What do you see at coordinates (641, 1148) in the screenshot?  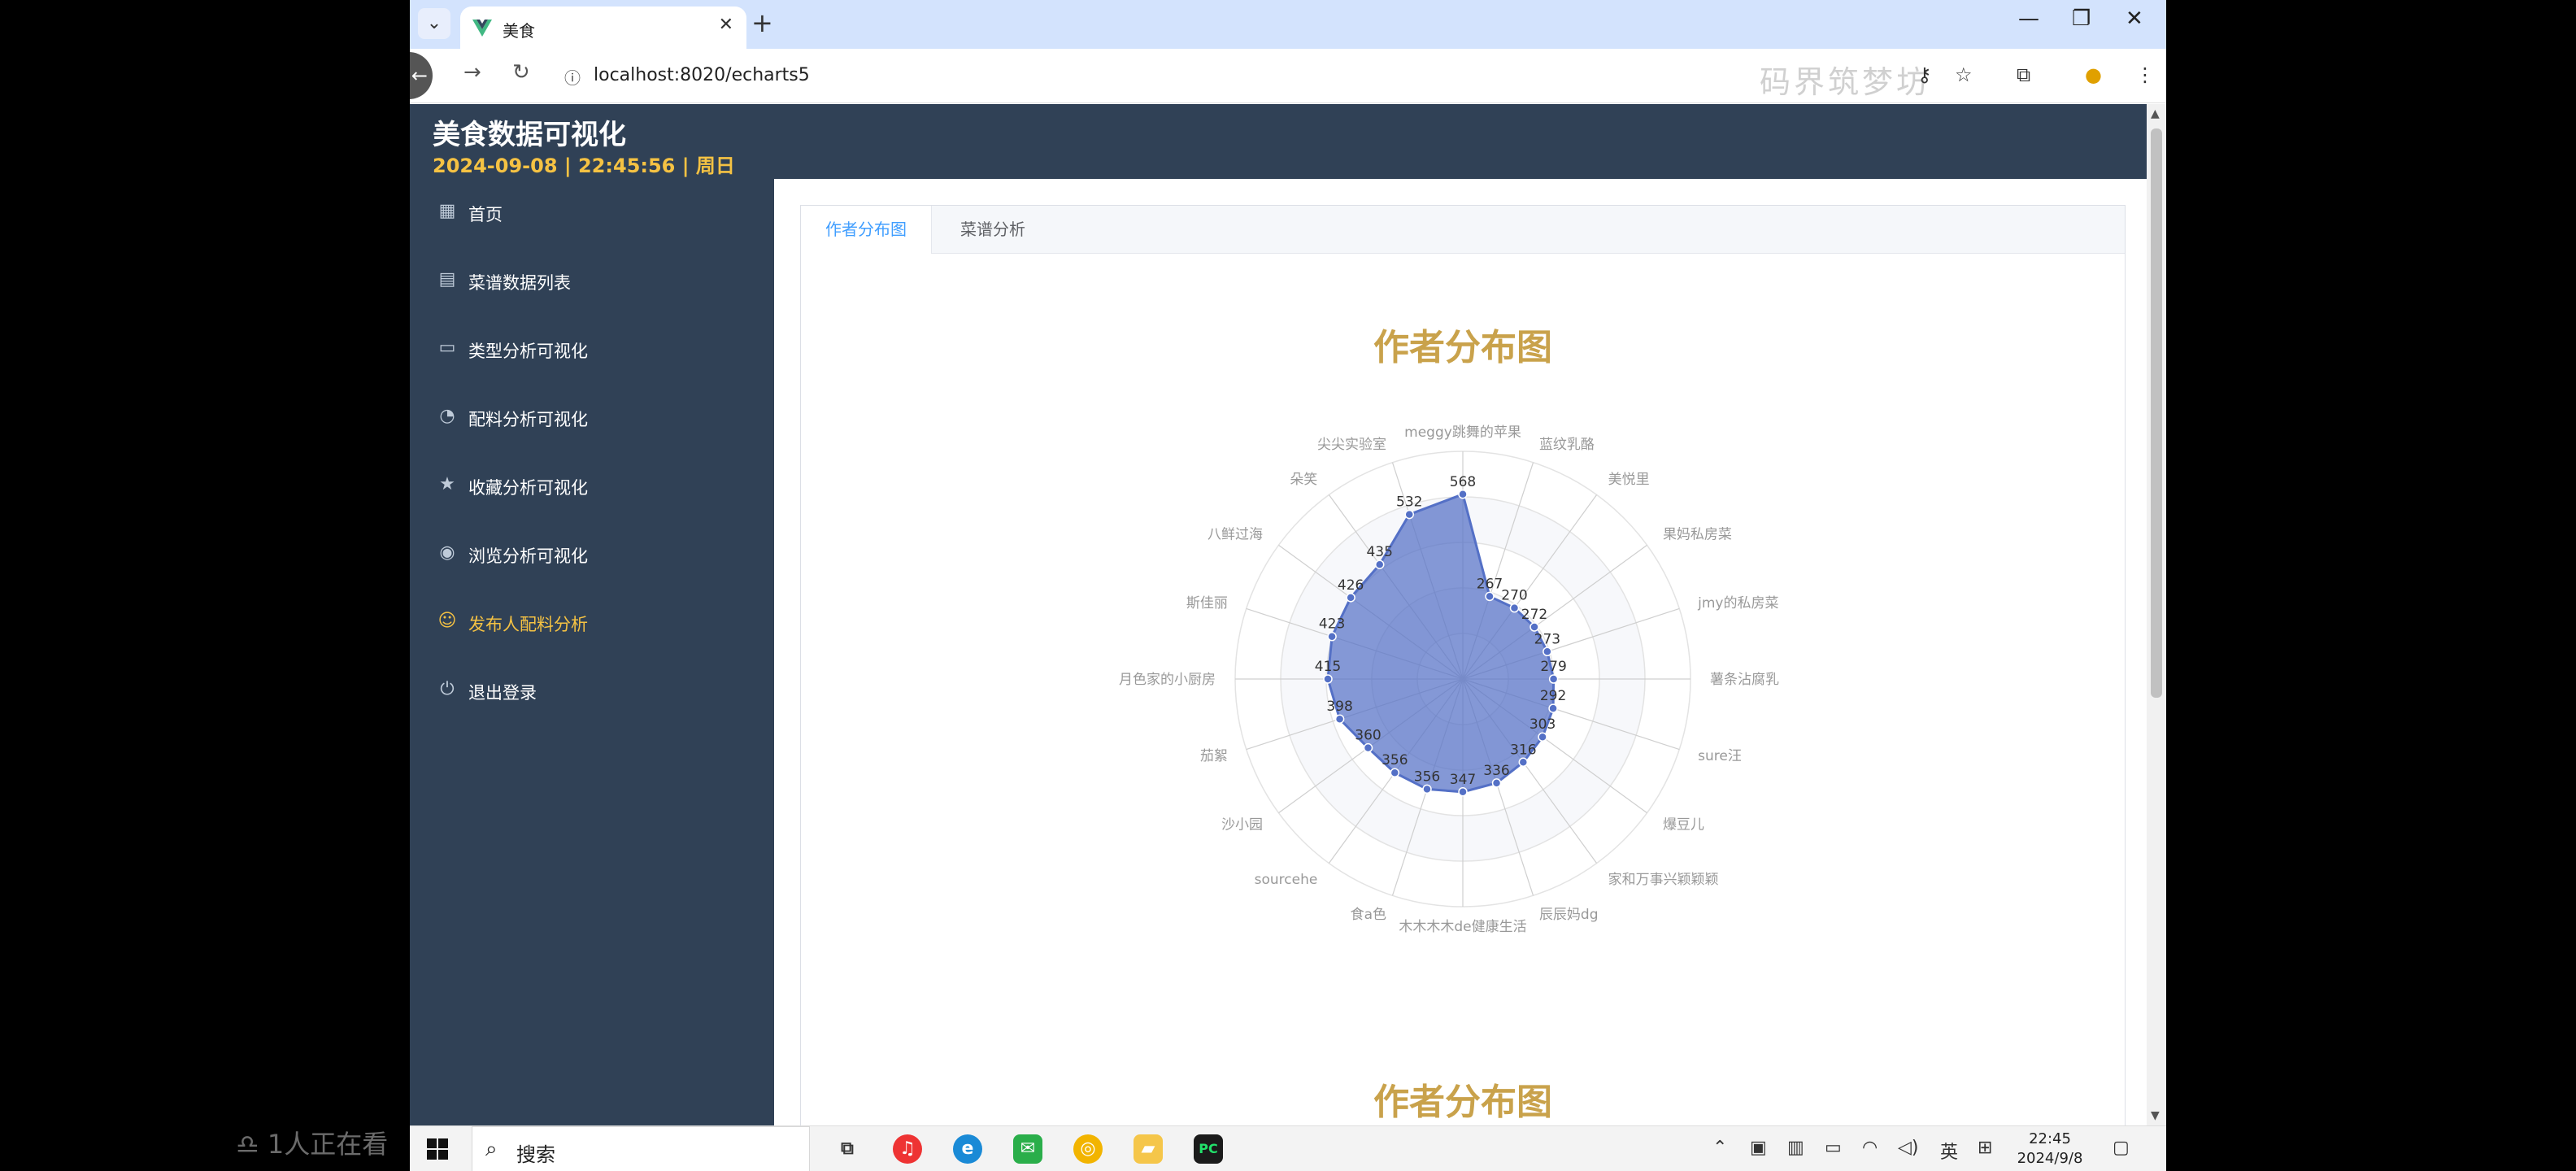 I see `taskbar-search-box: ⌕ 搜索` at bounding box center [641, 1148].